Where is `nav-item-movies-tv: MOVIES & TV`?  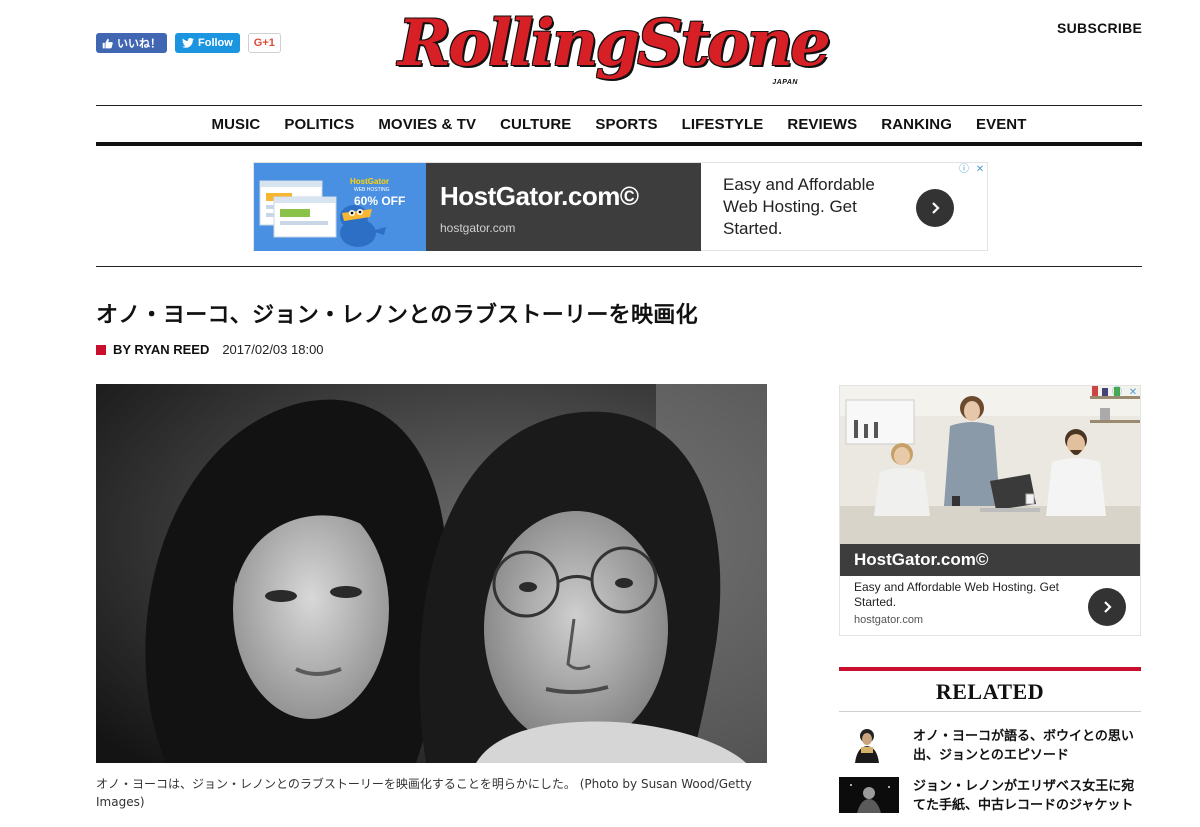
nav-item-movies-tv: MOVIES & TV is located at coordinates (427, 124).